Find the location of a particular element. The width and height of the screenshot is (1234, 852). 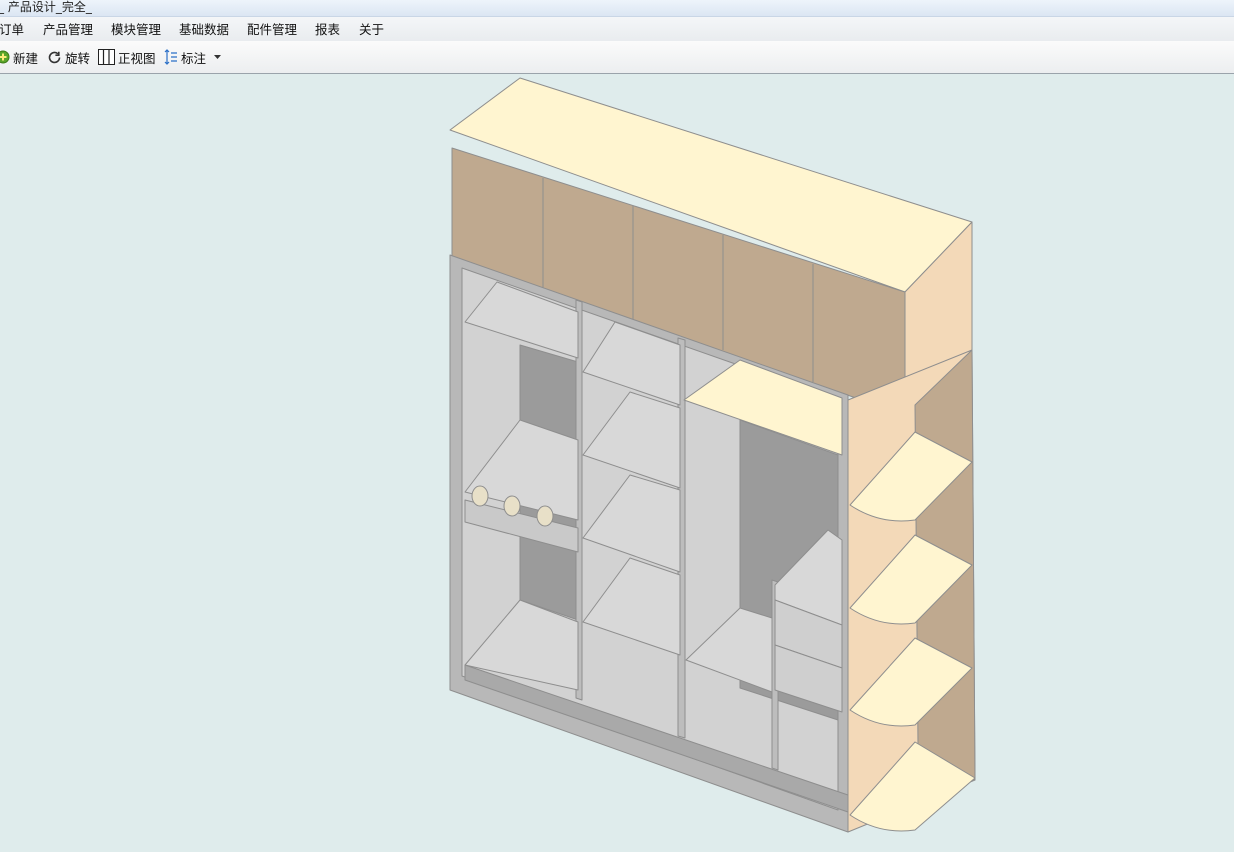

title-bar: _ 产品设计_完全_ is located at coordinates (617, 8).